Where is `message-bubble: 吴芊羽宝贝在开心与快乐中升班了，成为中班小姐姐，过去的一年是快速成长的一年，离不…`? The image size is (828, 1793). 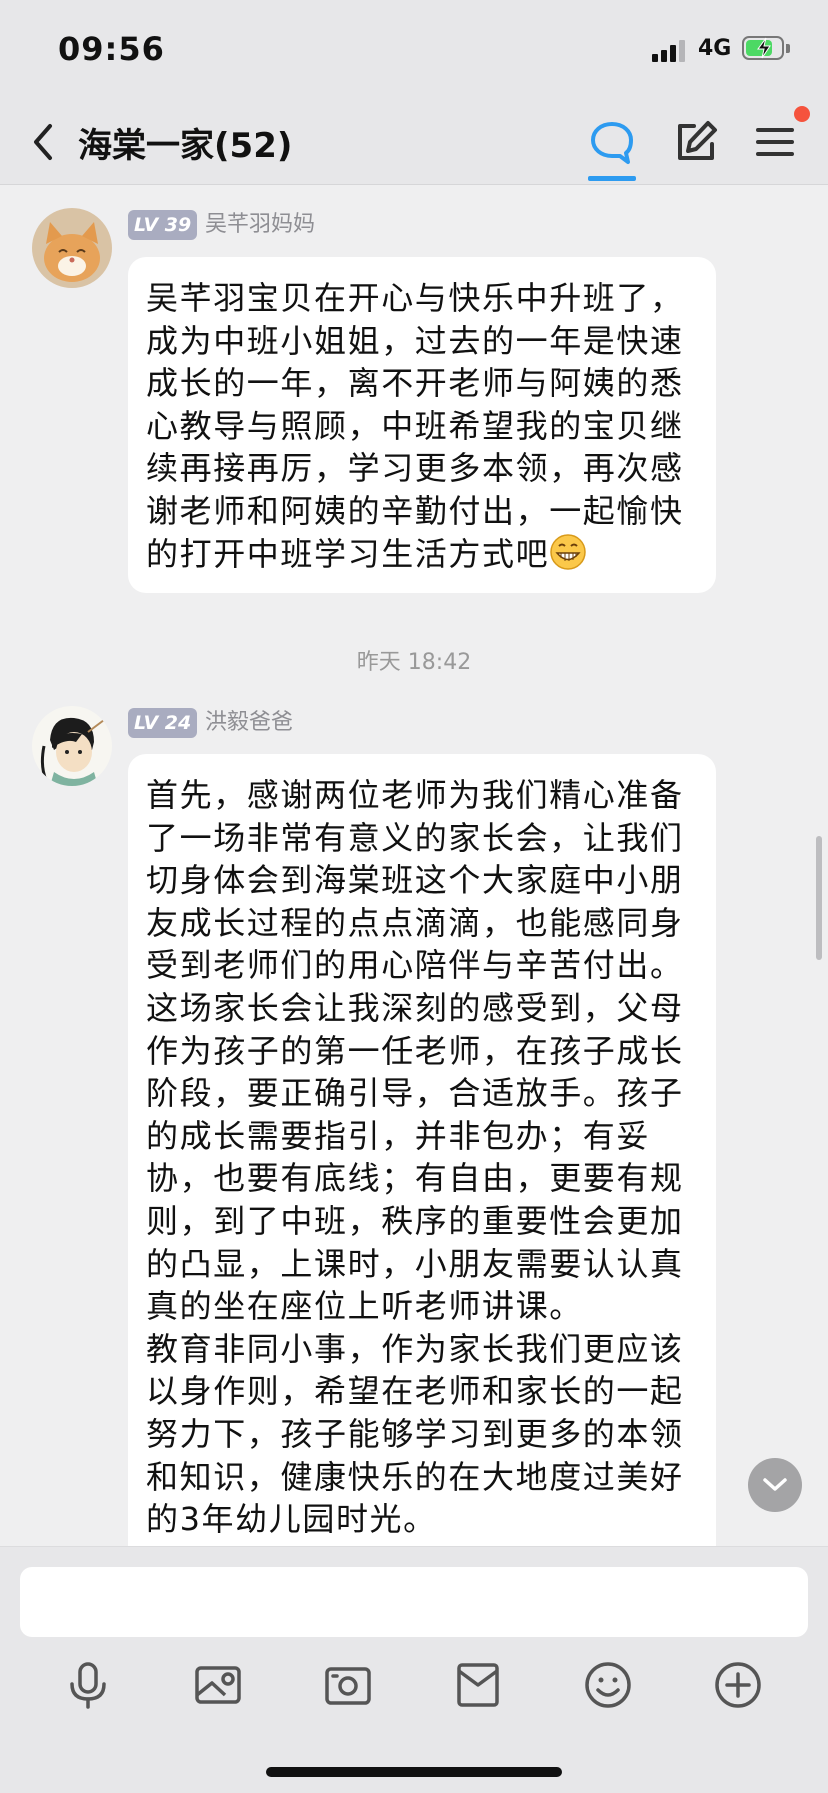 message-bubble: 吴芊羽宝贝在开心与快乐中升班了，成为中班小姐姐，过去的一年是快速成长的一年，离不… is located at coordinates (422, 425).